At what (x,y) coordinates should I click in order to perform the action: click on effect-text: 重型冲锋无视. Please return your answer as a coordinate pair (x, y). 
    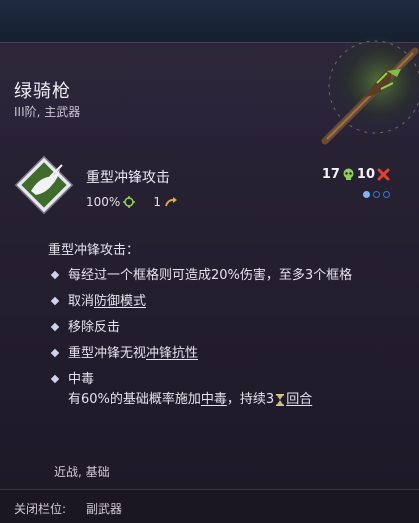
    Looking at the image, I should click on (107, 353).